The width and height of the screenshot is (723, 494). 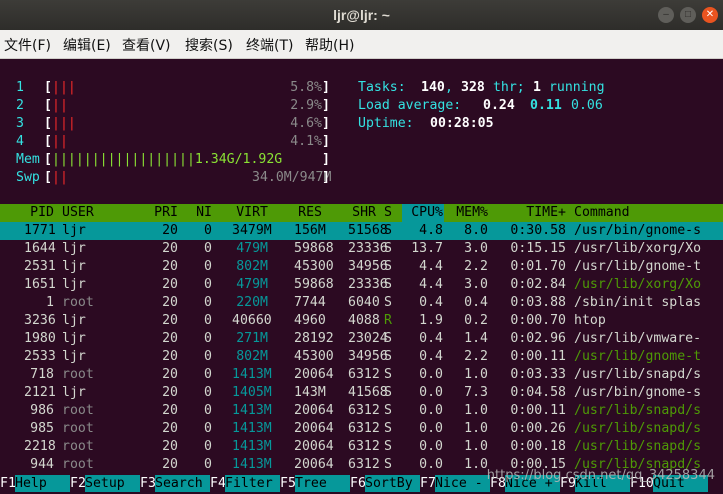 What do you see at coordinates (468, 213) in the screenshot?
I see `column-header-mem: MEM%` at bounding box center [468, 213].